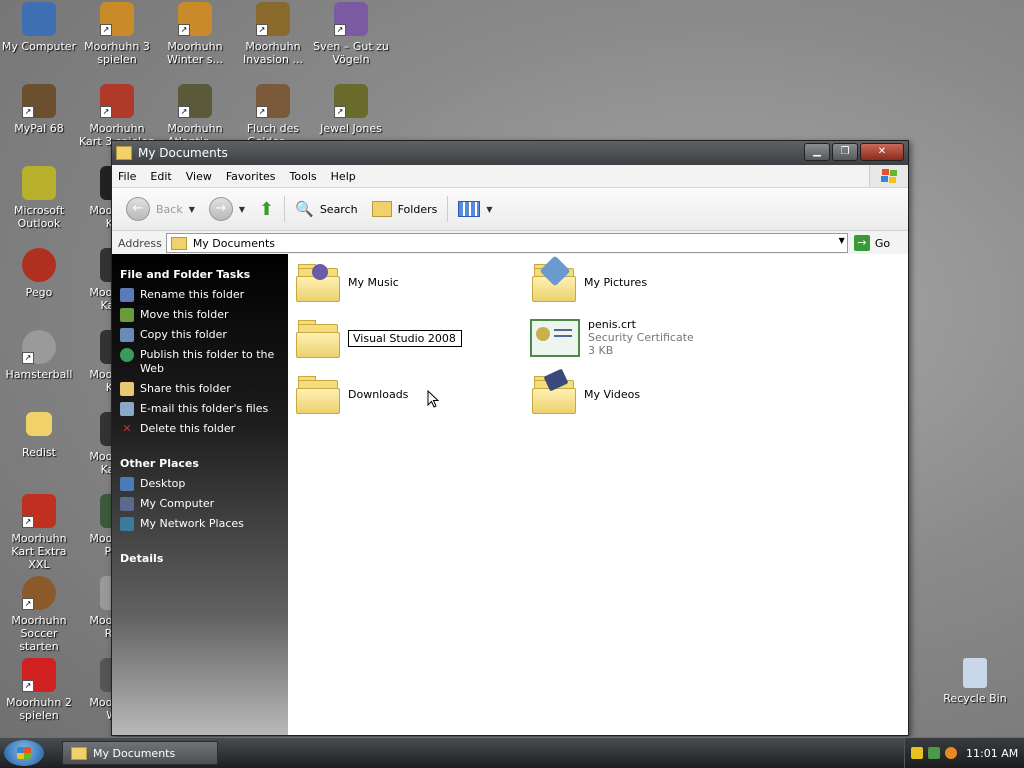 The image size is (1024, 768). What do you see at coordinates (304, 209) in the screenshot?
I see `search-icon: 🔍` at bounding box center [304, 209].